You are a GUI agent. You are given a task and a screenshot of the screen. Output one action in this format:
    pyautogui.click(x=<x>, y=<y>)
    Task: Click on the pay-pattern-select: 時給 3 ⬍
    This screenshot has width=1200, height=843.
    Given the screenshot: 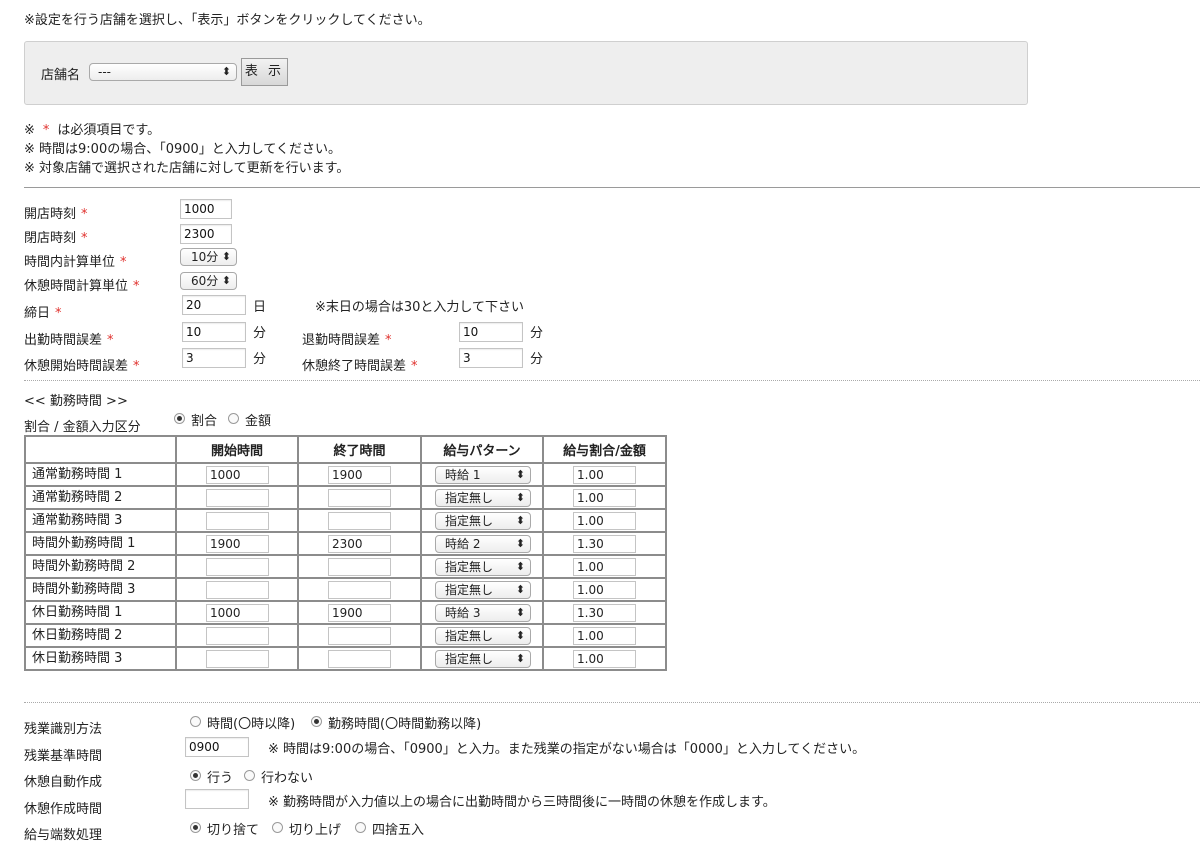 What is the action you would take?
    pyautogui.click(x=483, y=613)
    